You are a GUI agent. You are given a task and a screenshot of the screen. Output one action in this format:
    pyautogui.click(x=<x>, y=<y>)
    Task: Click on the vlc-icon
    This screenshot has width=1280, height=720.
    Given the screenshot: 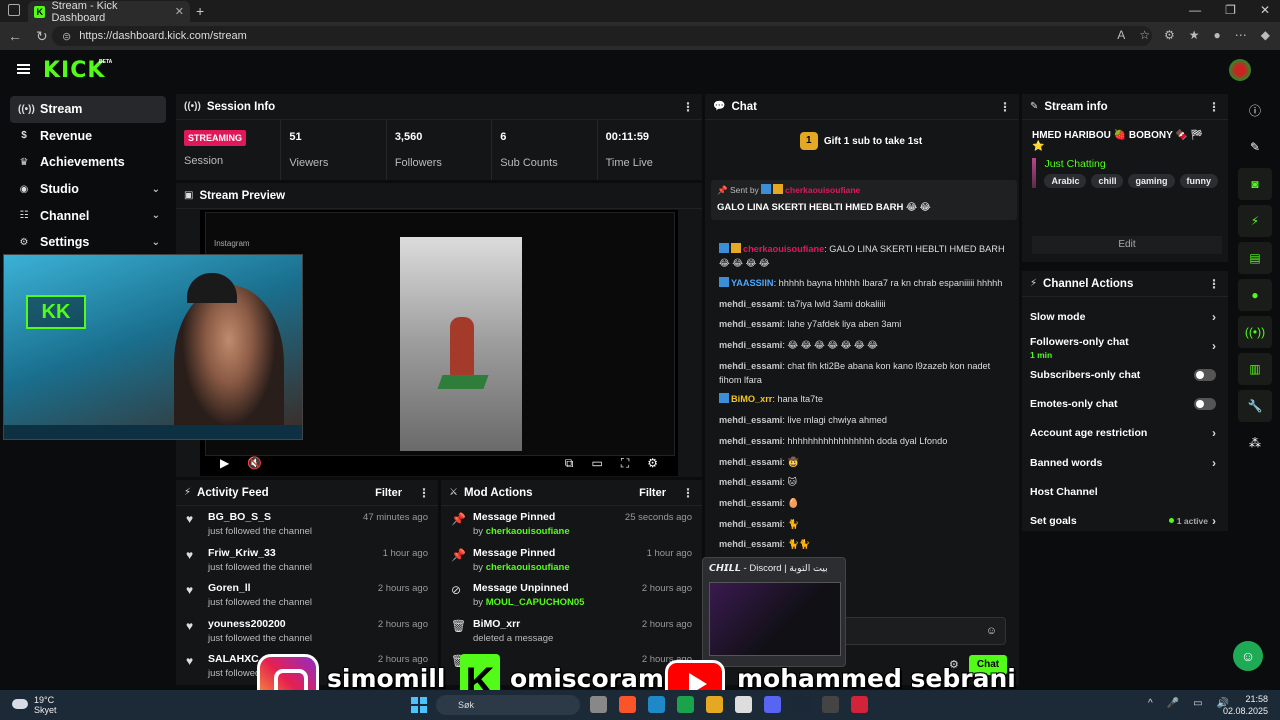 What is the action you would take?
    pyautogui.click(x=714, y=704)
    